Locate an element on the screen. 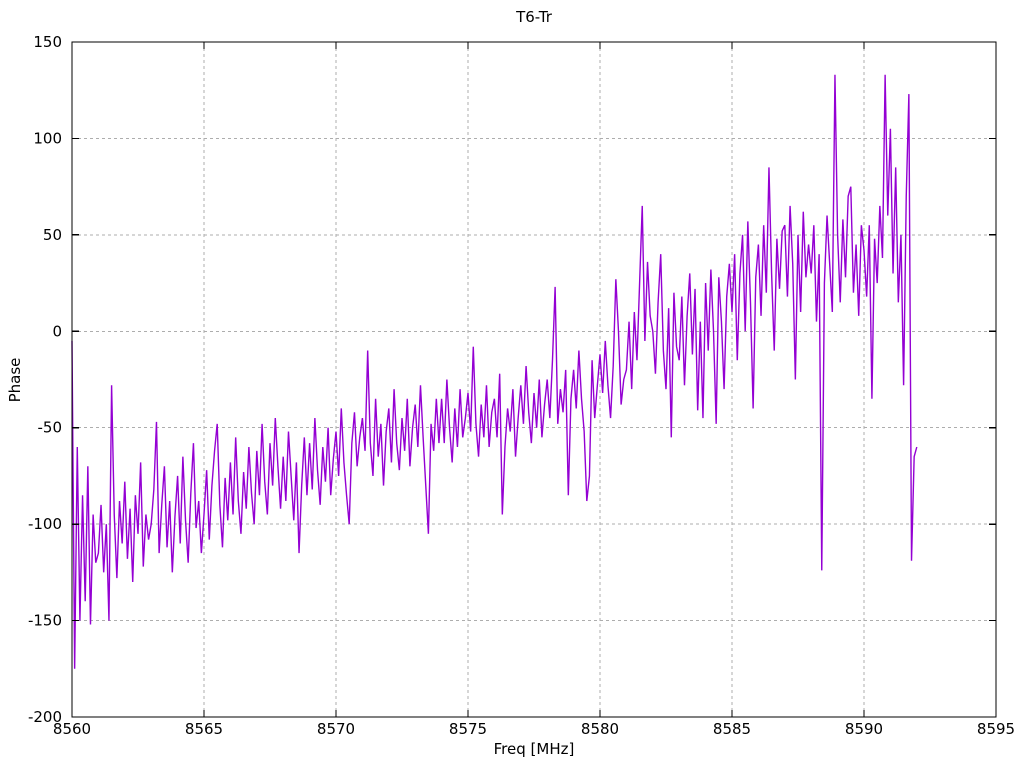 This screenshot has height=768, width=1024. y-tick-label: -100 is located at coordinates (45, 524).